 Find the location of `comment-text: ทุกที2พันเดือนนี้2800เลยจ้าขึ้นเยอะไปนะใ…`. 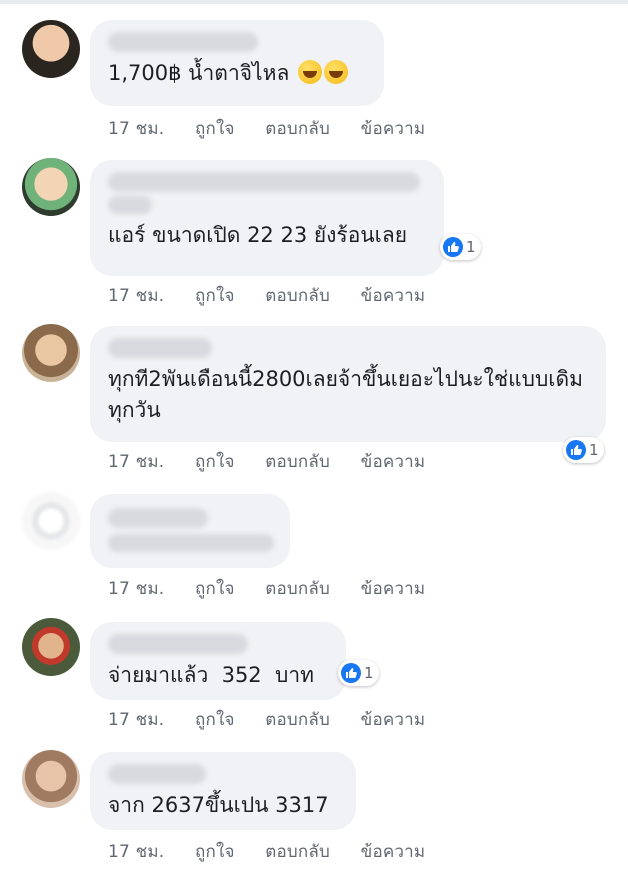

comment-text: ทุกที2พันเดือนนี้2800เลยจ้าขึ้นเยอะไปนะใ… is located at coordinates (345, 394).